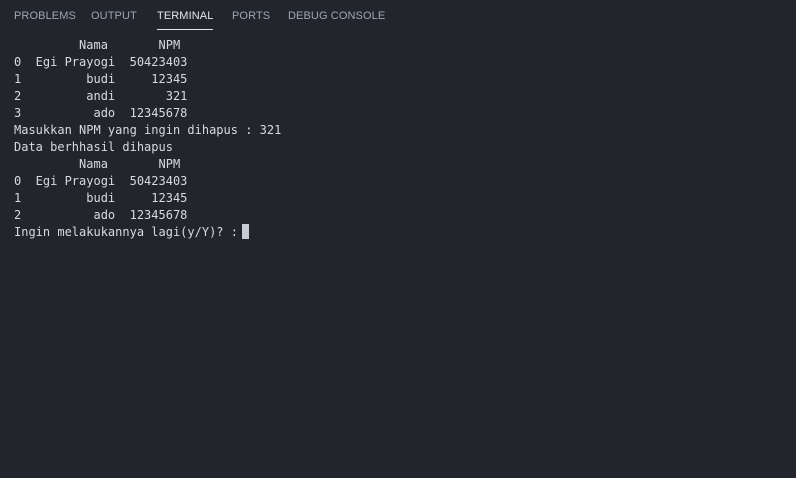 This screenshot has width=796, height=478. I want to click on tab-problems: PROBLEMS, so click(45, 16).